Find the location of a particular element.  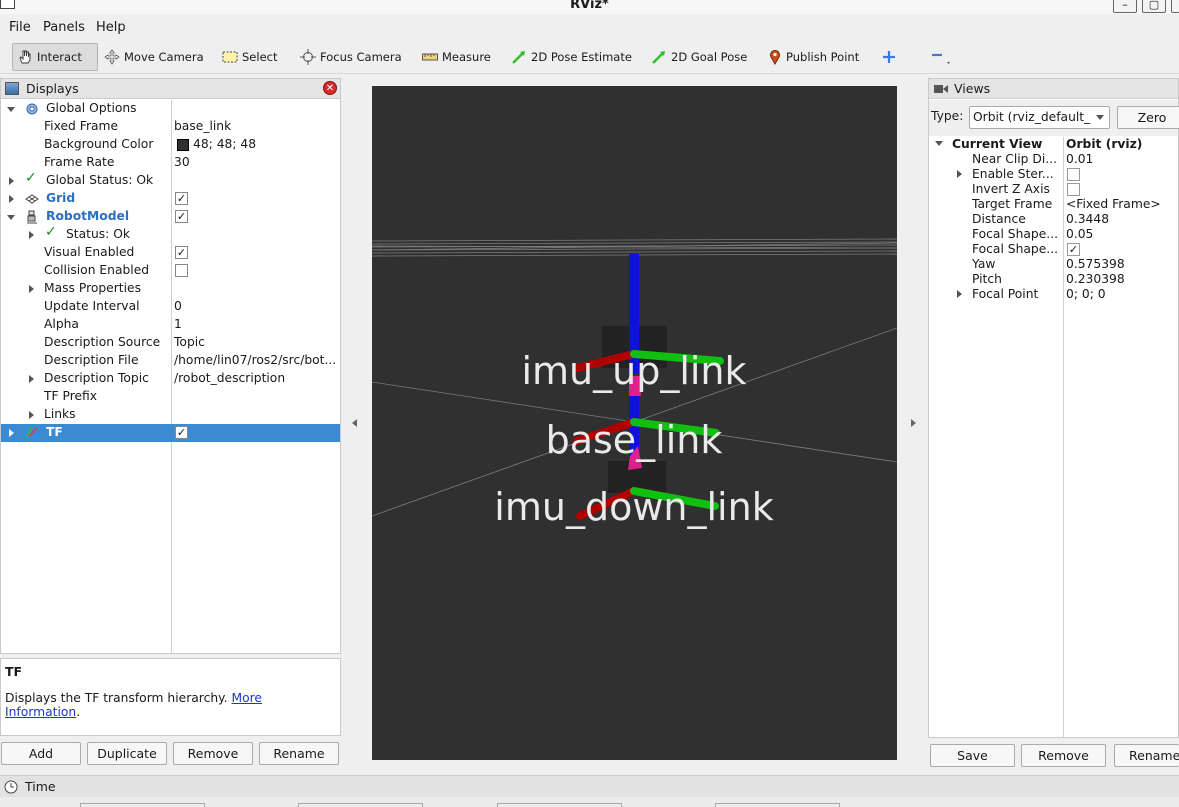

tree-row-alpha: Alpha 1 is located at coordinates (170, 325).